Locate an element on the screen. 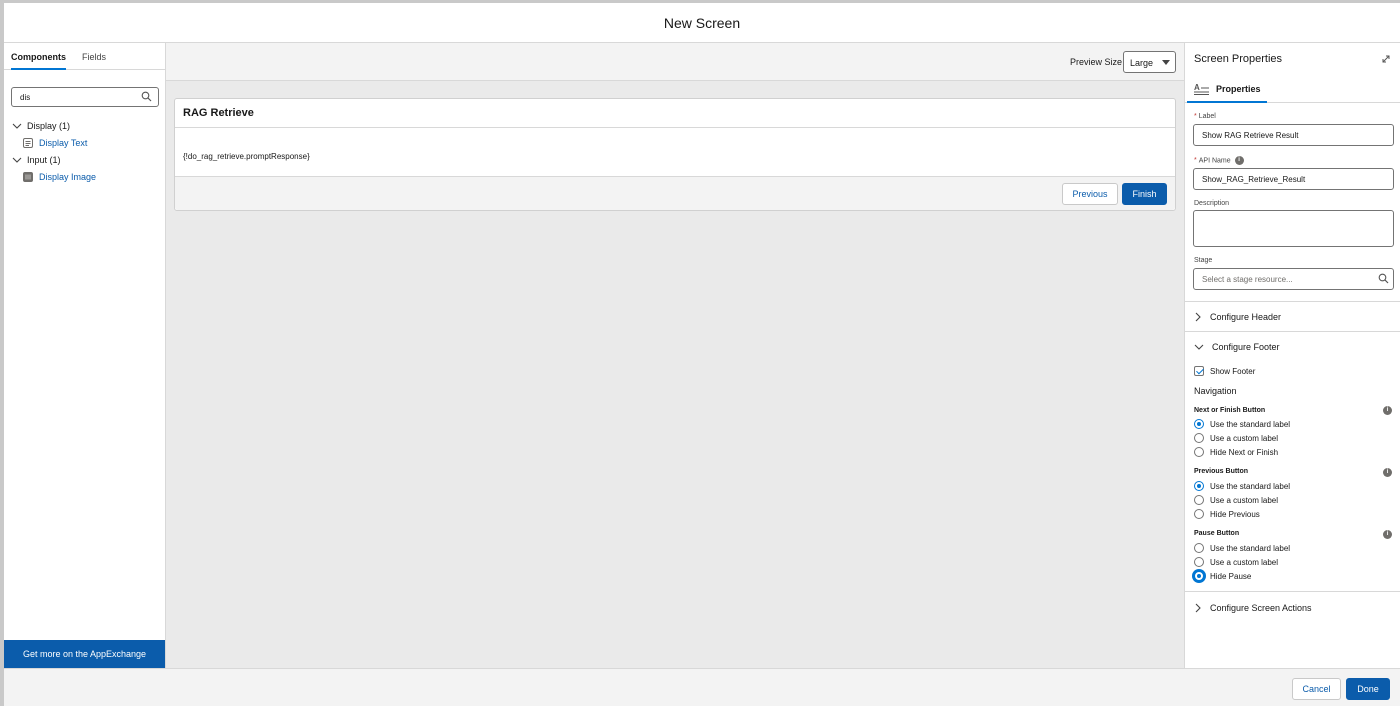 This screenshot has width=1400, height=706. search-input-value: dis is located at coordinates (25, 97).